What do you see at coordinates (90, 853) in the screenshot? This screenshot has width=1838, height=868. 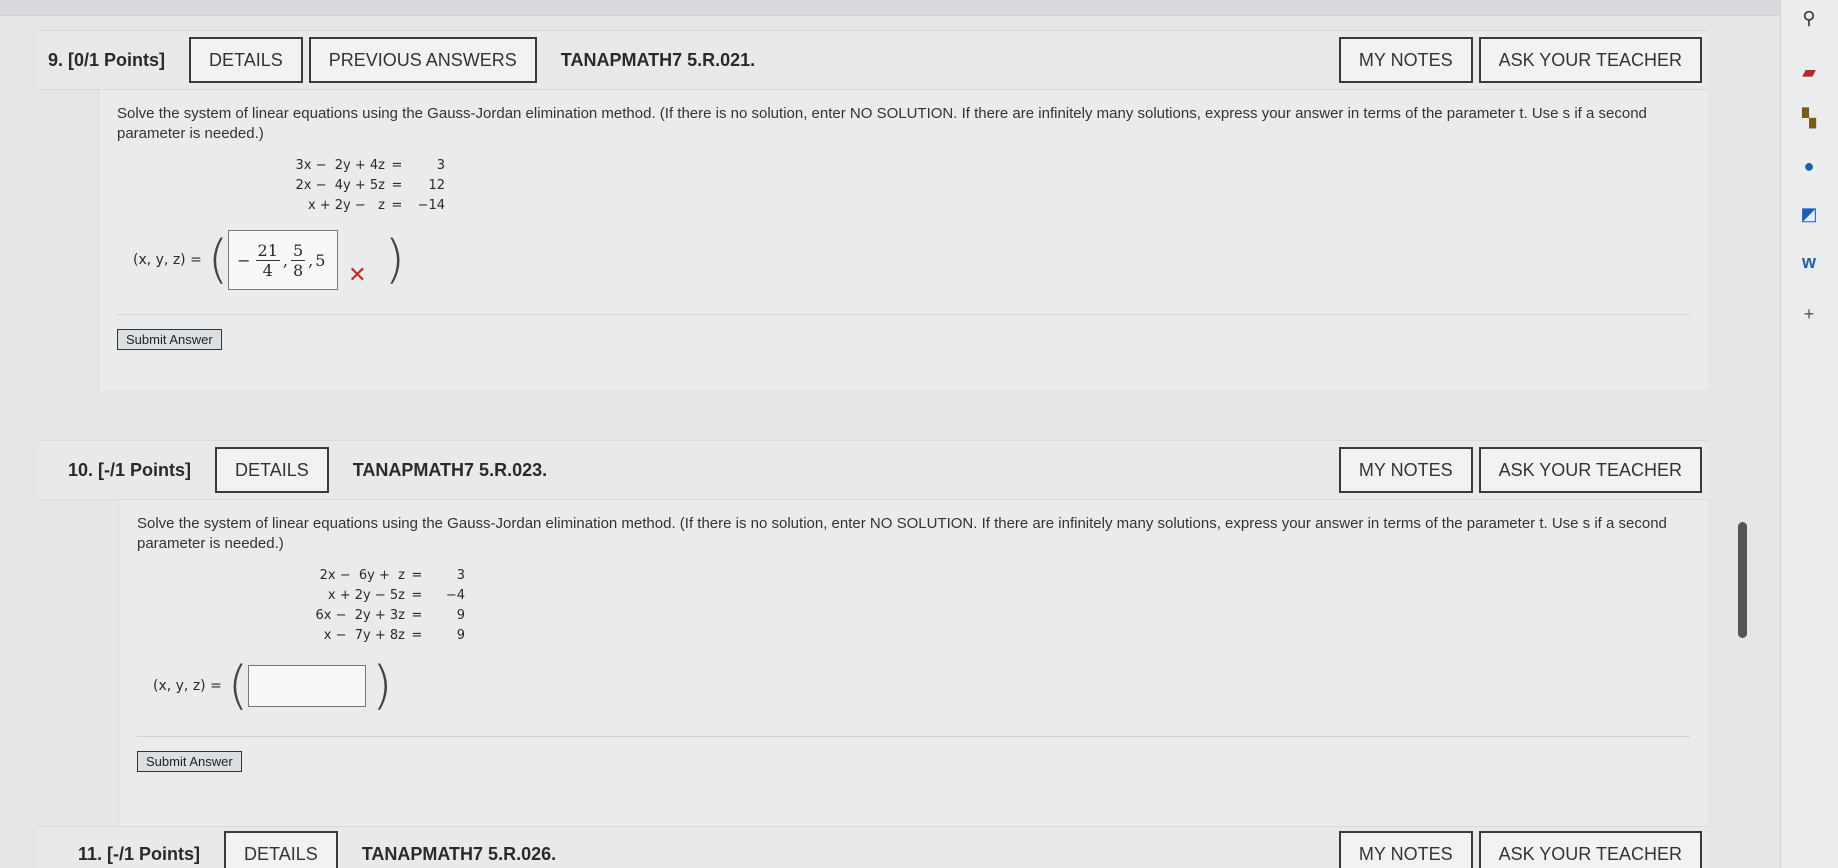 I see `question-number: 11.` at bounding box center [90, 853].